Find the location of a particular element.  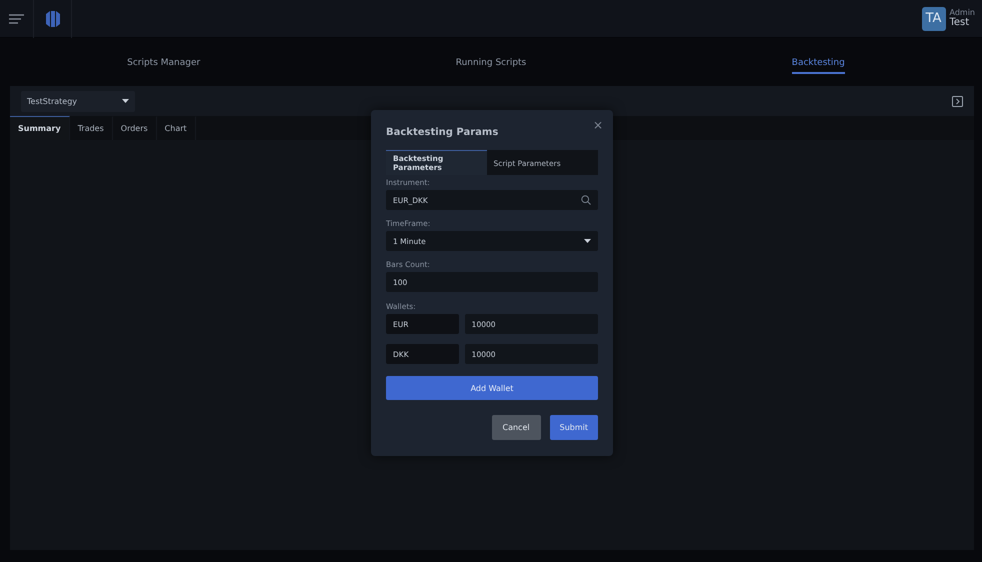

submit-button: Submit is located at coordinates (574, 427).